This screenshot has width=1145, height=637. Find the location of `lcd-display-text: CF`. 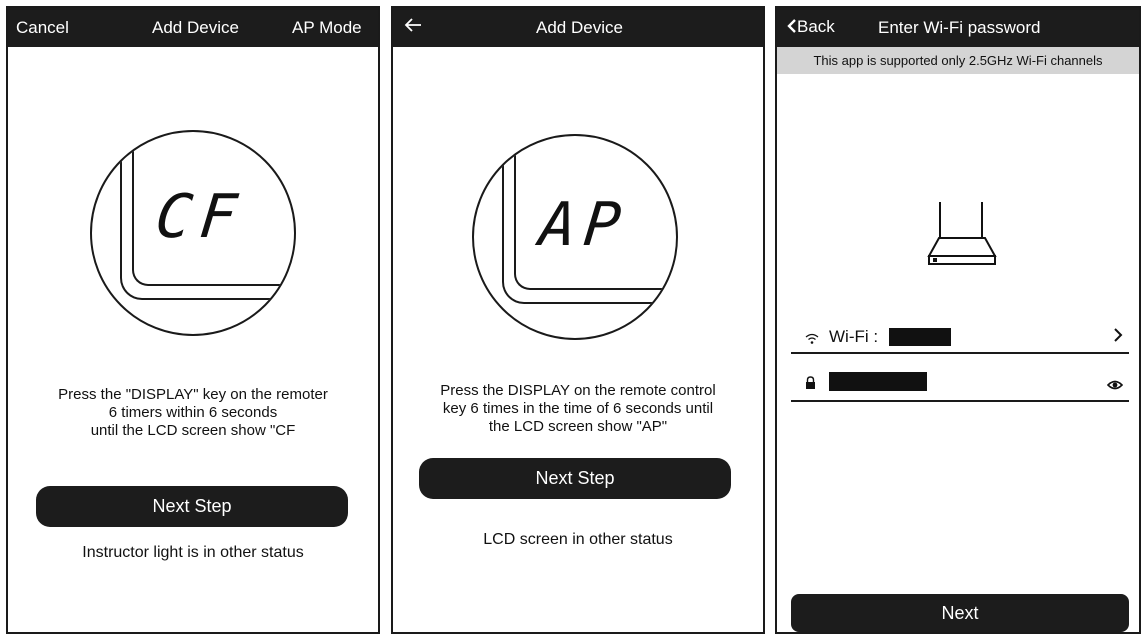

lcd-display-text: CF is located at coordinates (200, 217).